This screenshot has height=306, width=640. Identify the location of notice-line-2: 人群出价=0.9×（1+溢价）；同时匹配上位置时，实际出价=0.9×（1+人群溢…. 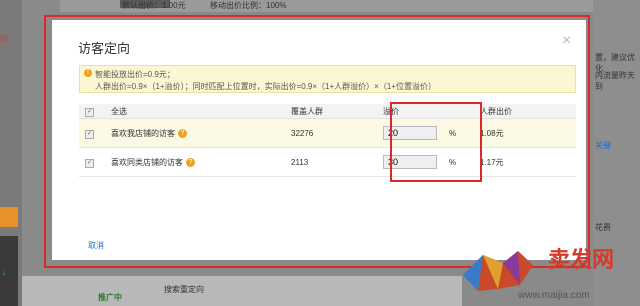
(265, 86).